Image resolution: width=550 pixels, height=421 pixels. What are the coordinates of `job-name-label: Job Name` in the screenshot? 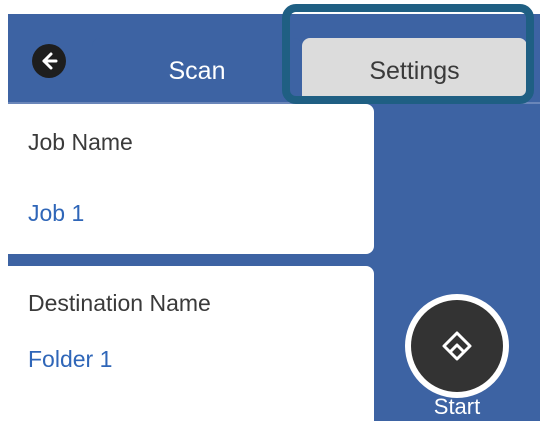 It's located at (80, 142).